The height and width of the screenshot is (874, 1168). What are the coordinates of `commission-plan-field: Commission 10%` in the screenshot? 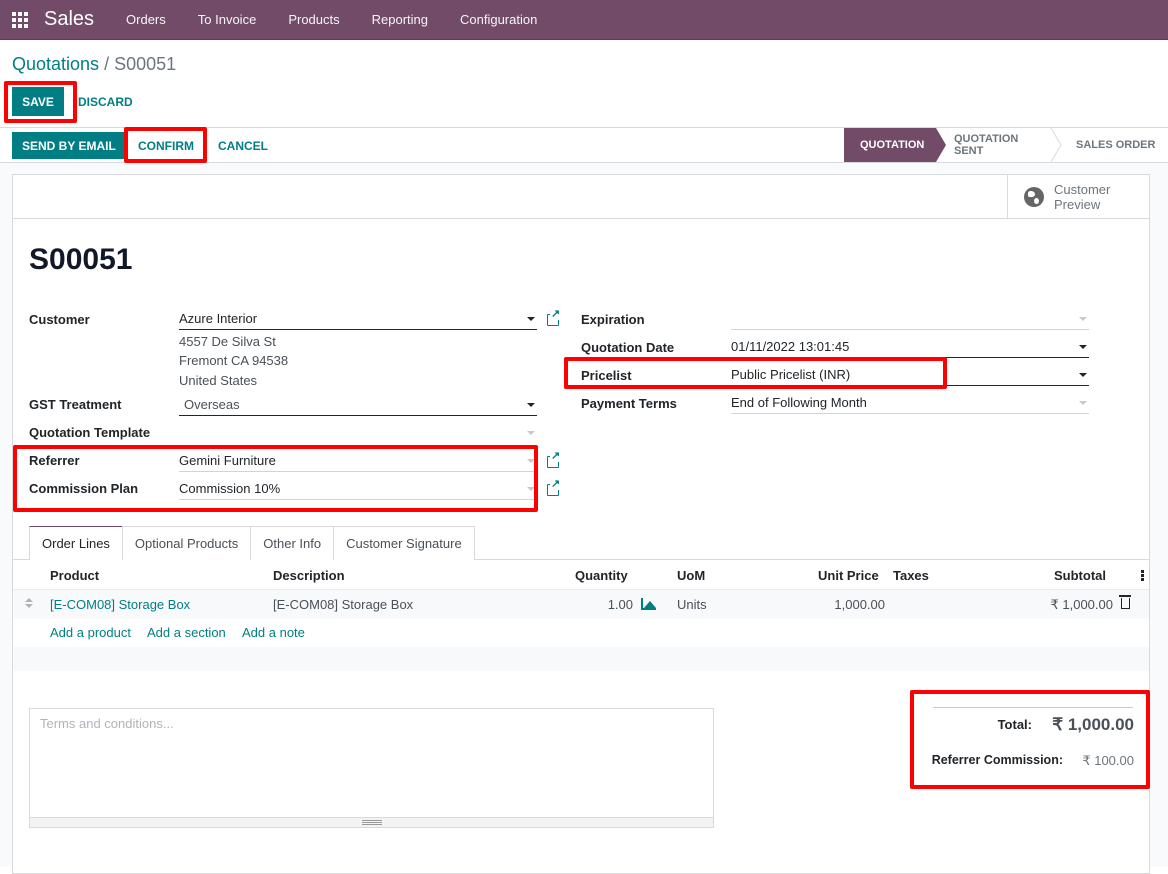 It's located at (358, 489).